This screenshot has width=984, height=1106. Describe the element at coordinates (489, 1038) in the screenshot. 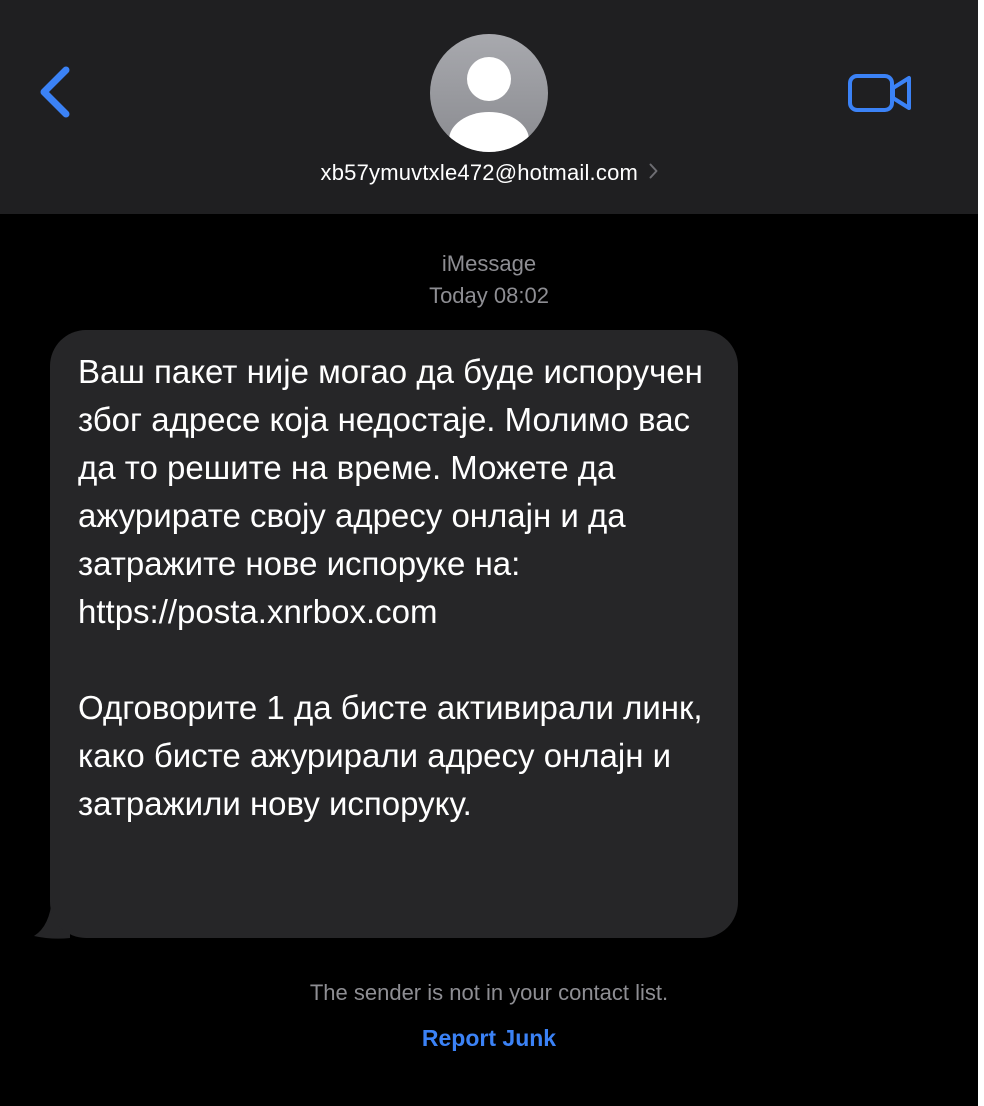

I see `report-junk-link: Report Junk` at that location.